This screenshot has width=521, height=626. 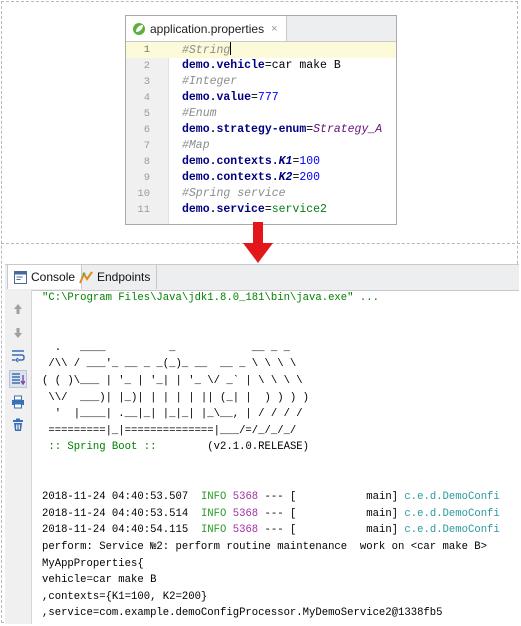 What do you see at coordinates (348, 129) in the screenshot?
I see `property-value: Strategy_A` at bounding box center [348, 129].